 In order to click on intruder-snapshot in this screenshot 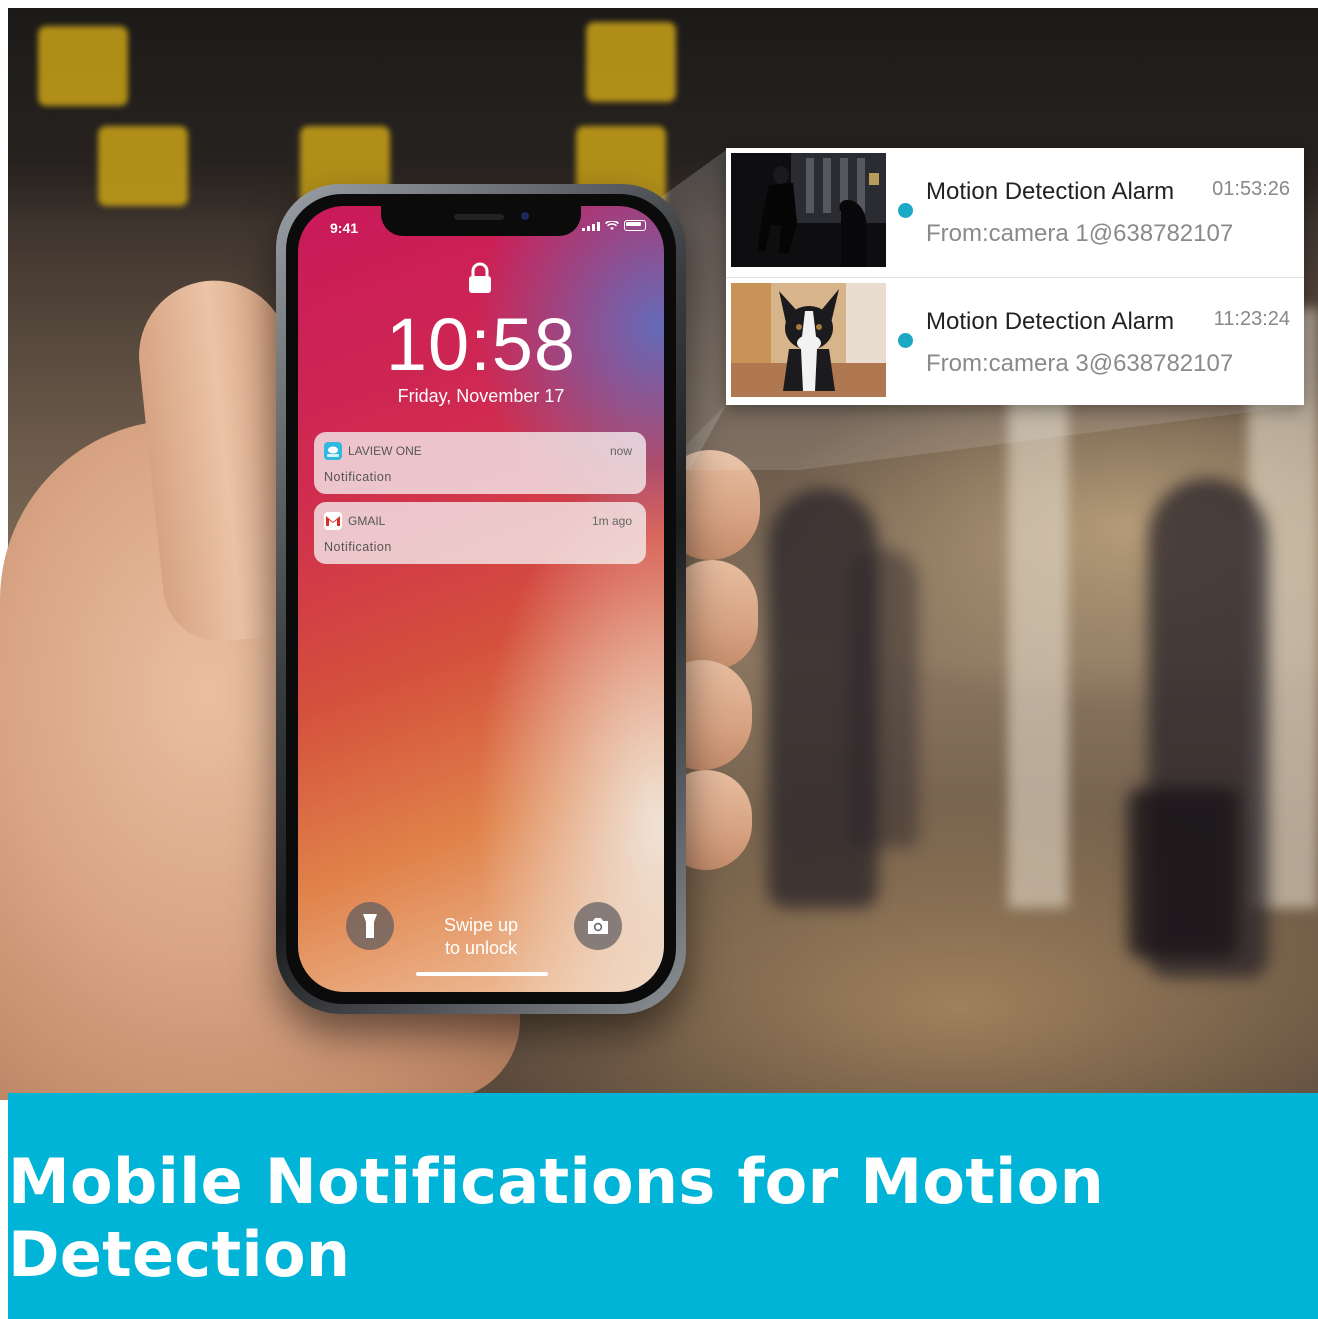, I will do `click(808, 210)`.